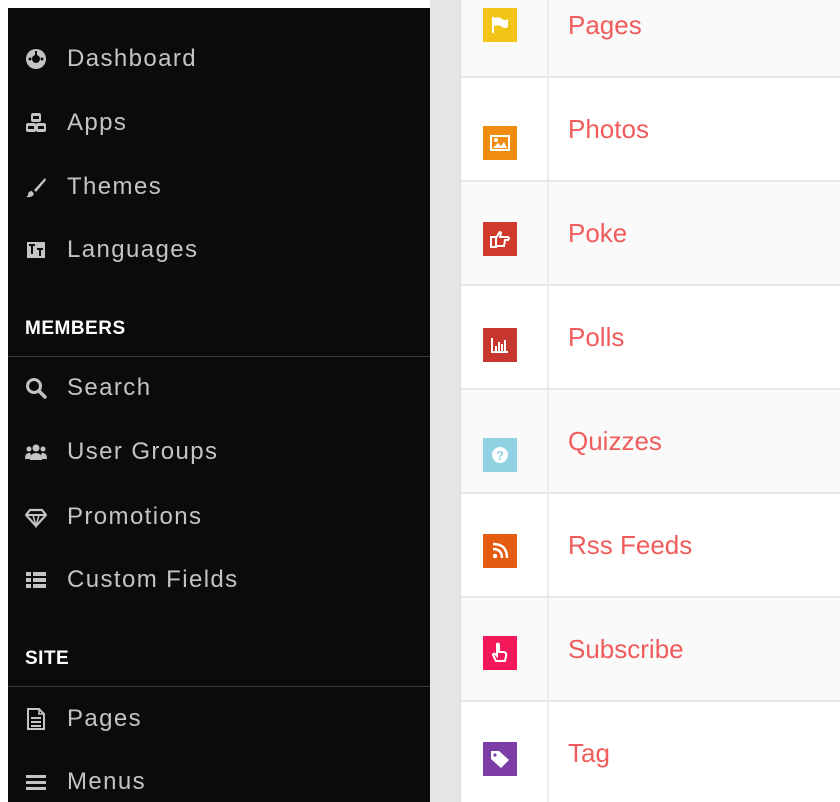 This screenshot has height=802, width=840. Describe the element at coordinates (36, 517) in the screenshot. I see `diamond-icon` at that location.